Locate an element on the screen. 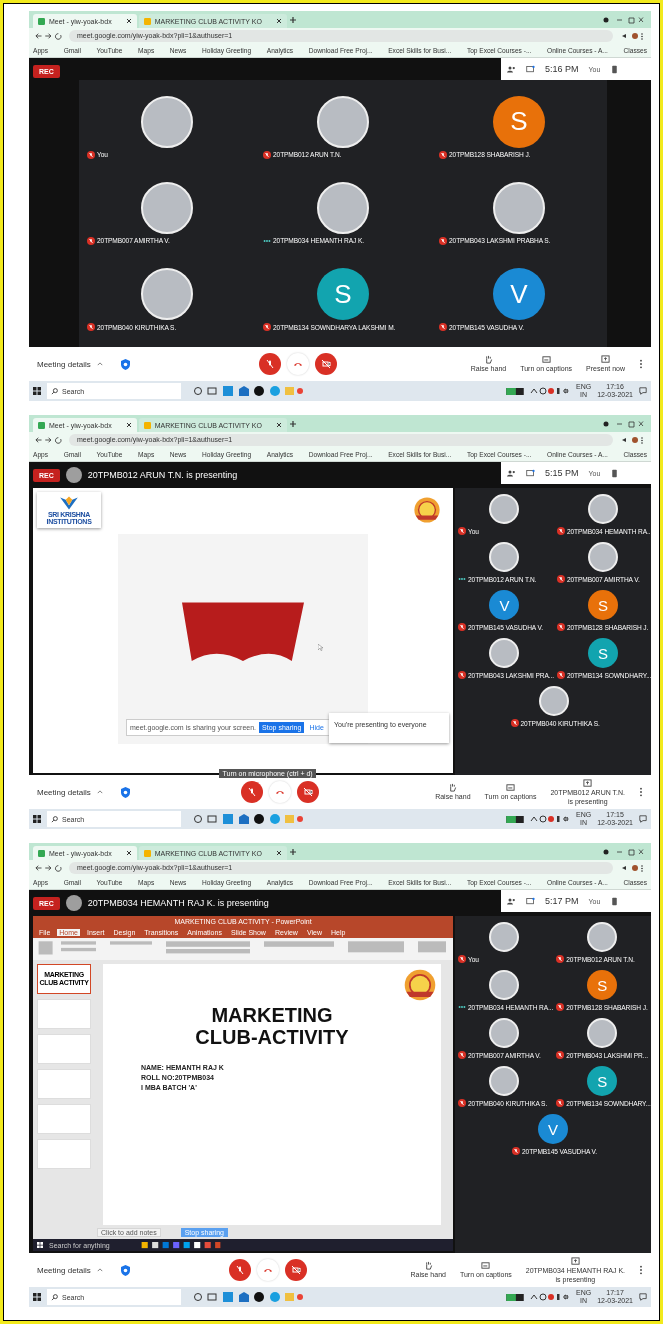 The width and height of the screenshot is (663, 1324). mic-off-icon is located at coordinates (252, 792).